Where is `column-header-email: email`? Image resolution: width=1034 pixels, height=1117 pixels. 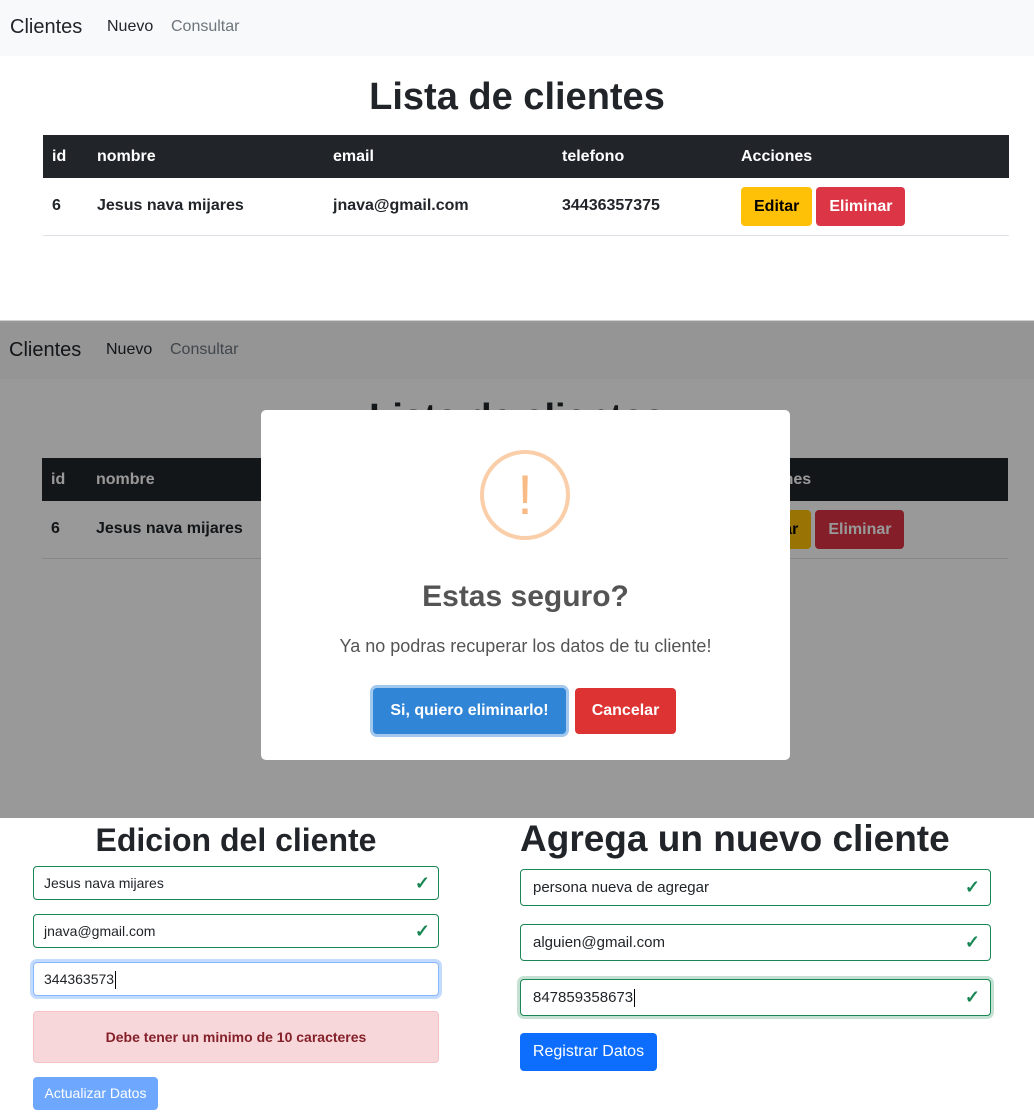 column-header-email: email is located at coordinates (438, 156).